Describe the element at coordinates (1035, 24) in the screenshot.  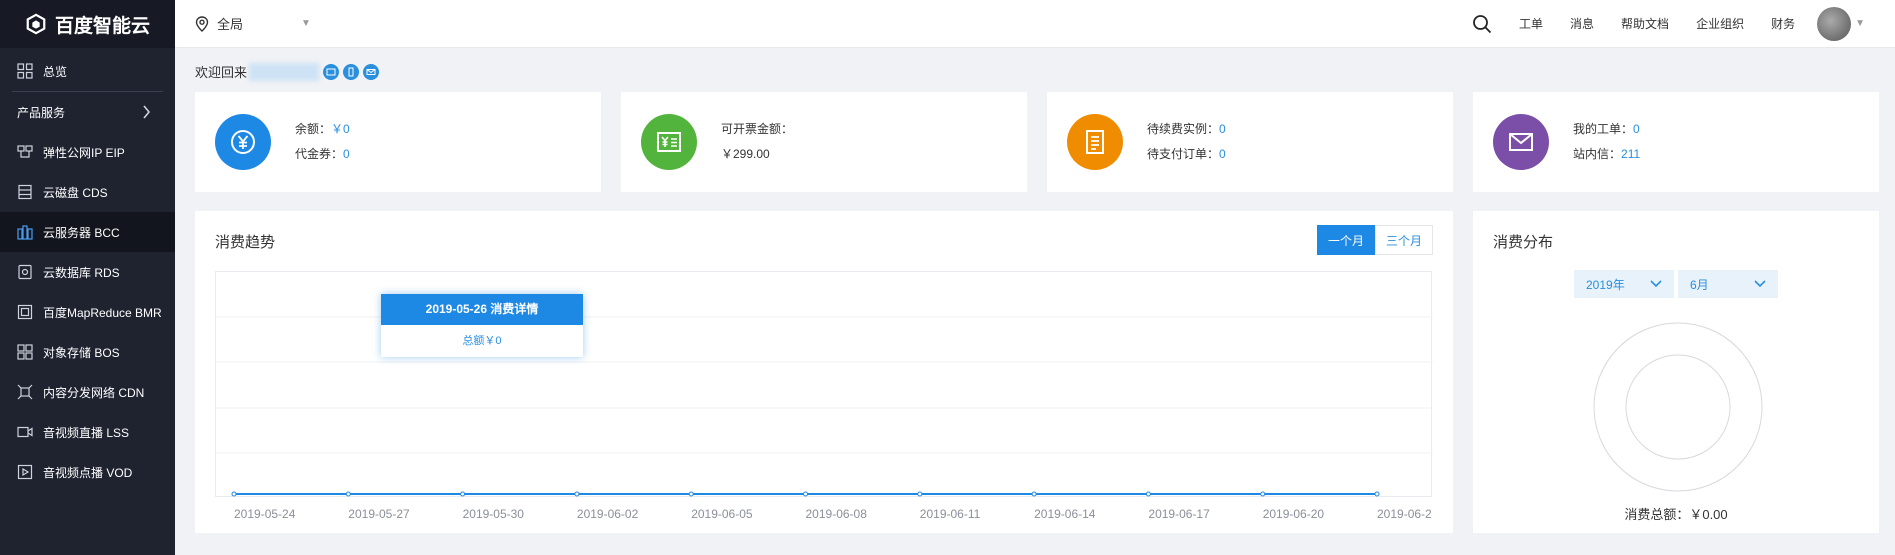
I see `top-bar: 全局 ▼ 工单 消息 帮助文档 企业组织 财务 ▼` at that location.